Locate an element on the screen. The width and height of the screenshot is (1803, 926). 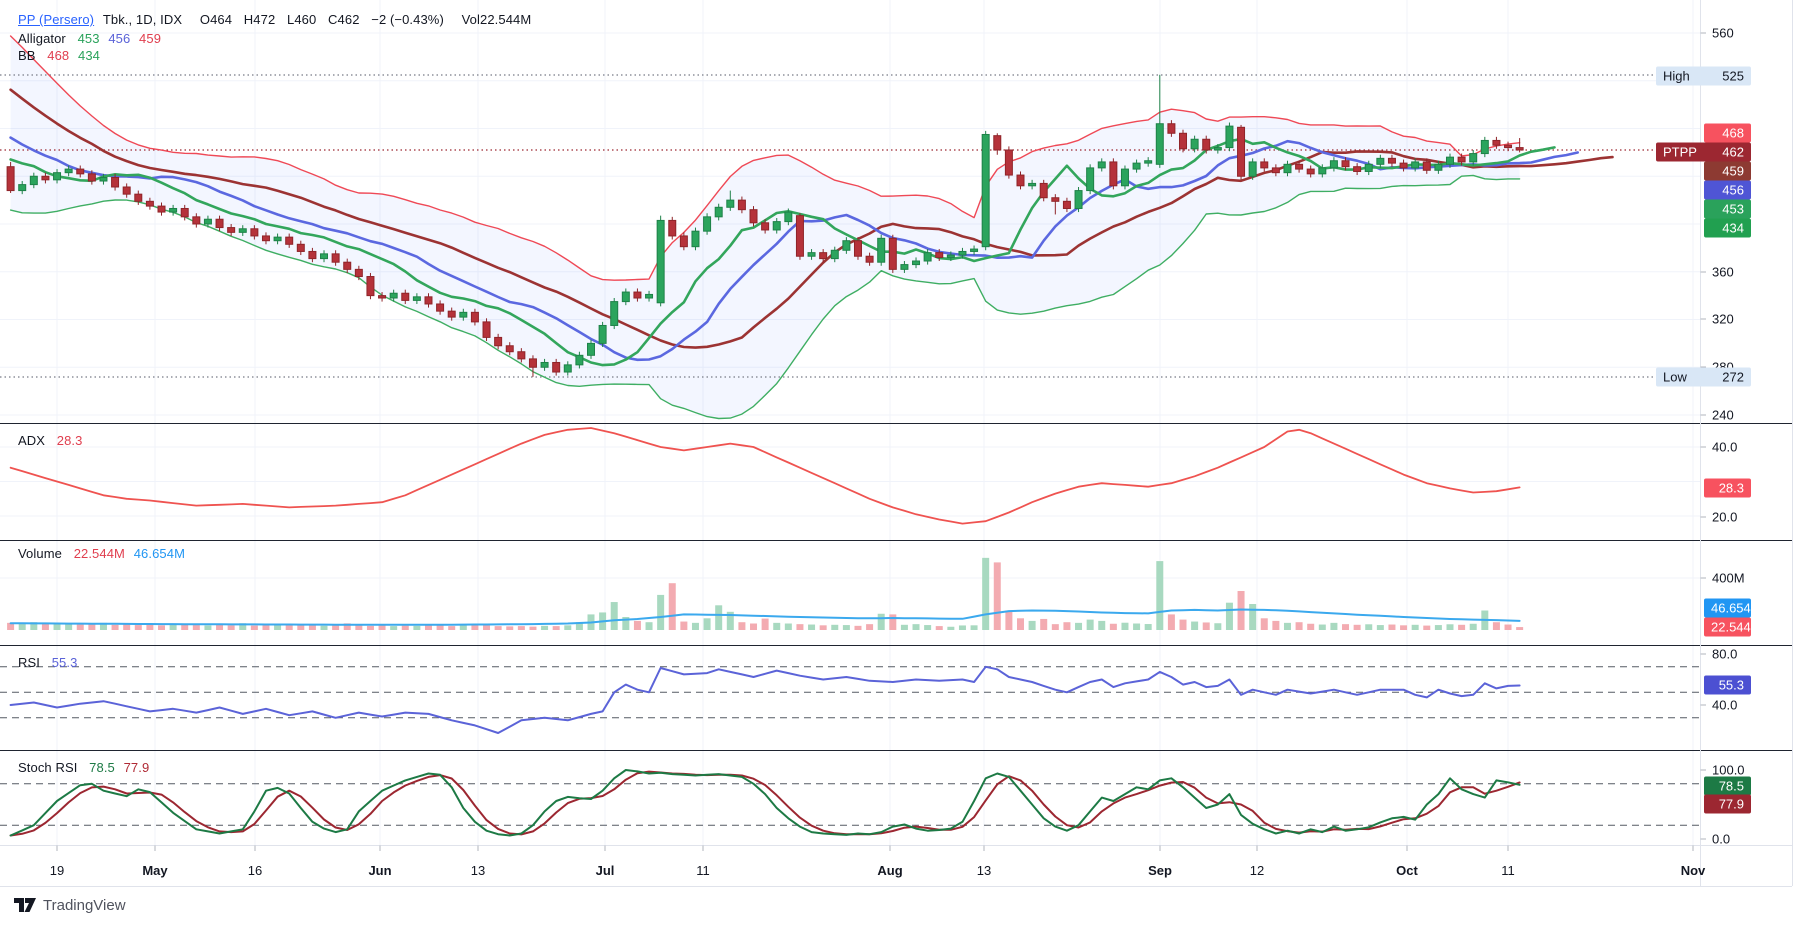
volume-pane is located at coordinates (765, 593).